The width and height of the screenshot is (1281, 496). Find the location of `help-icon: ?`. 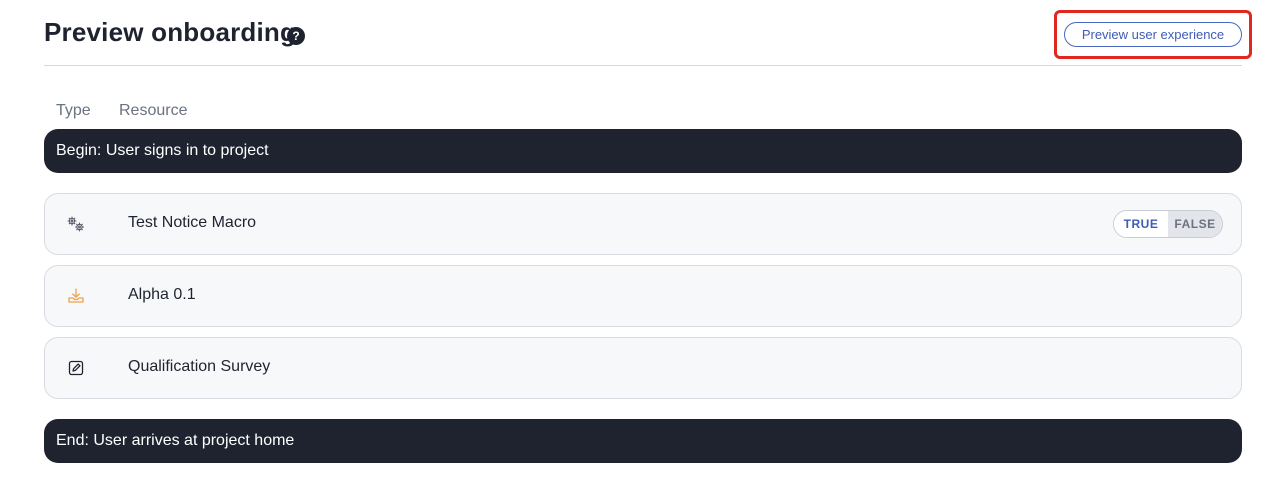

help-icon: ? is located at coordinates (296, 36).